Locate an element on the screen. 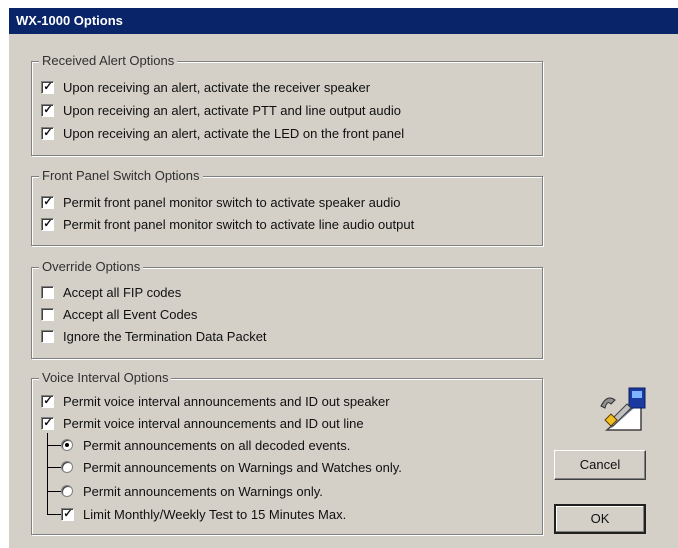 The image size is (678, 548). ok-button: OK is located at coordinates (600, 519).